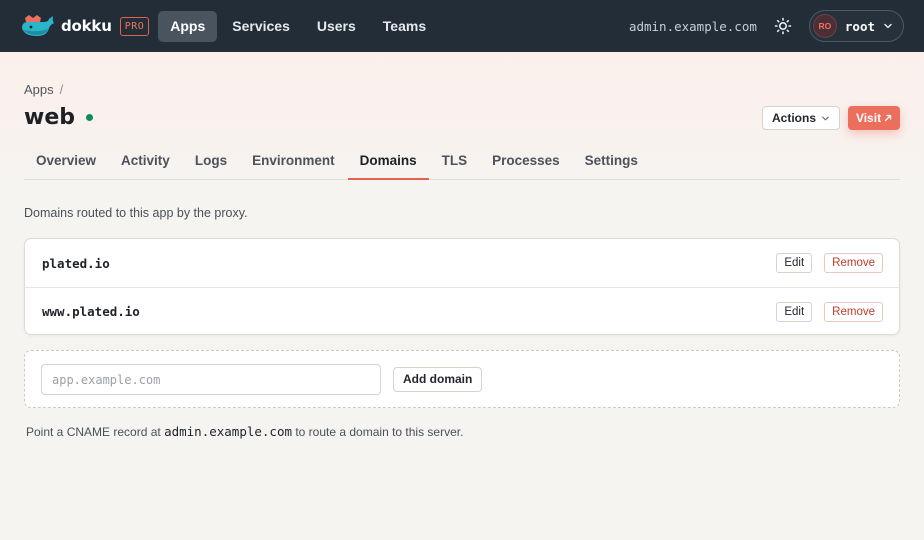  Describe the element at coordinates (388, 161) in the screenshot. I see `tab-domains: Domains` at that location.